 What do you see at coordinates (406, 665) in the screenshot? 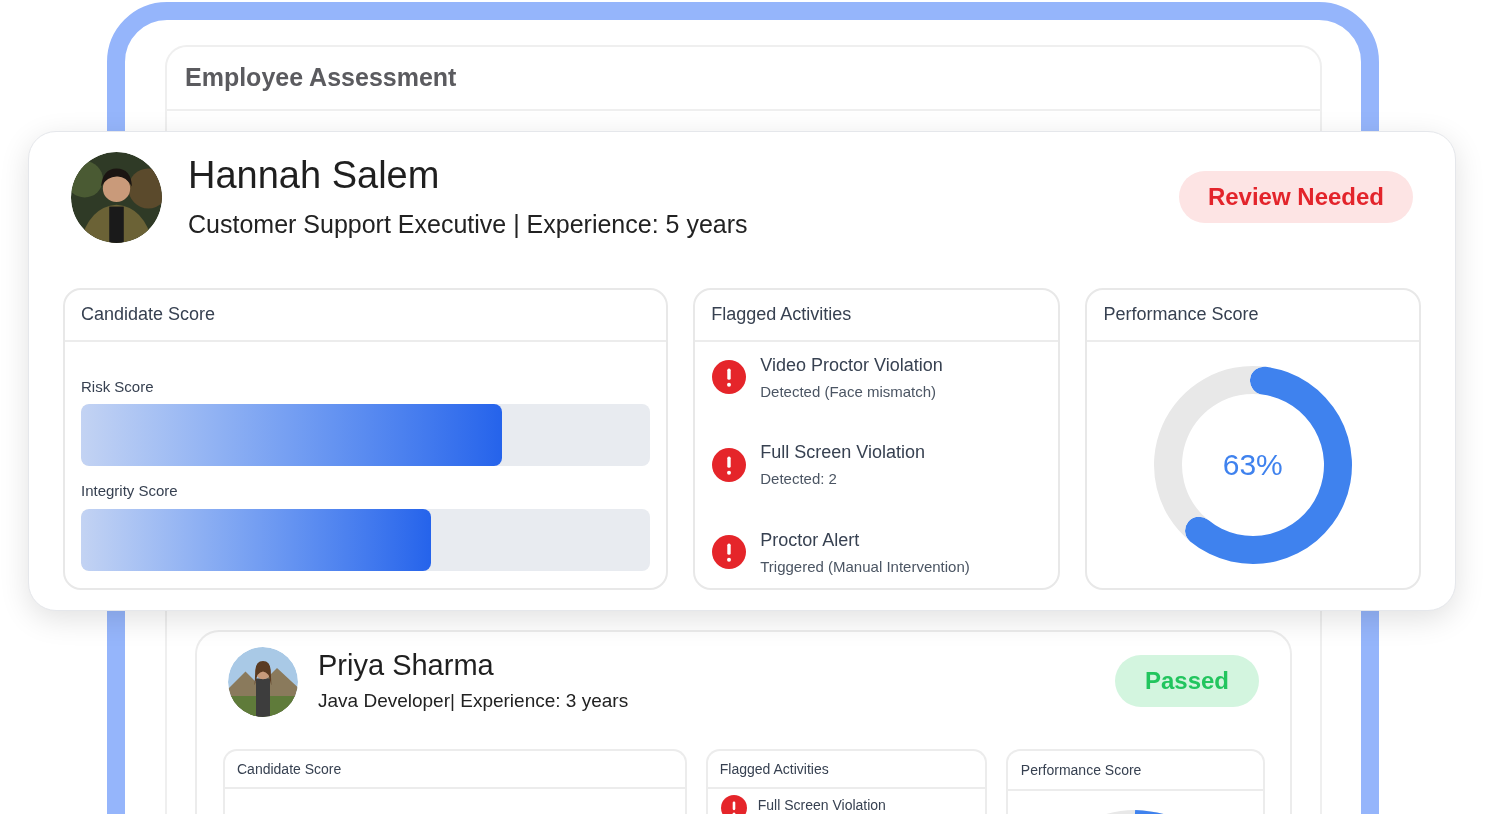
I see `candidate-name: Priya Sharma` at bounding box center [406, 665].